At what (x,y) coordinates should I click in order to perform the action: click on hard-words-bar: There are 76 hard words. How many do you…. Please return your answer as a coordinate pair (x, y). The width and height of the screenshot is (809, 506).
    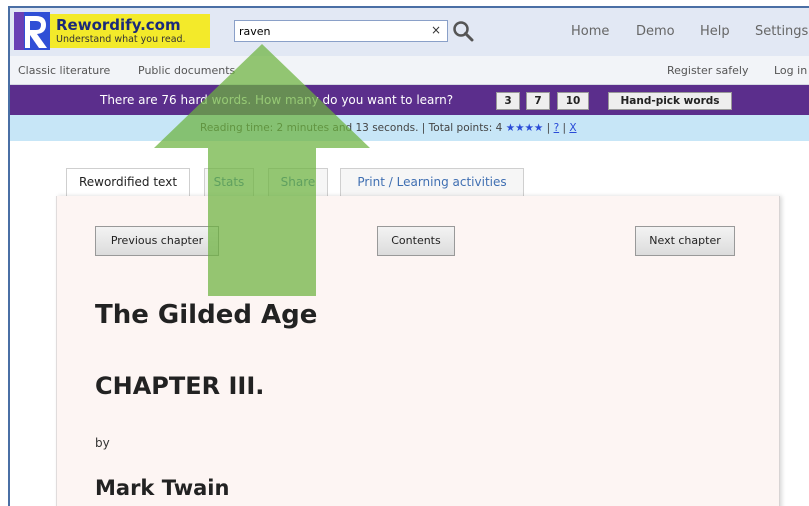
    Looking at the image, I should click on (409, 100).